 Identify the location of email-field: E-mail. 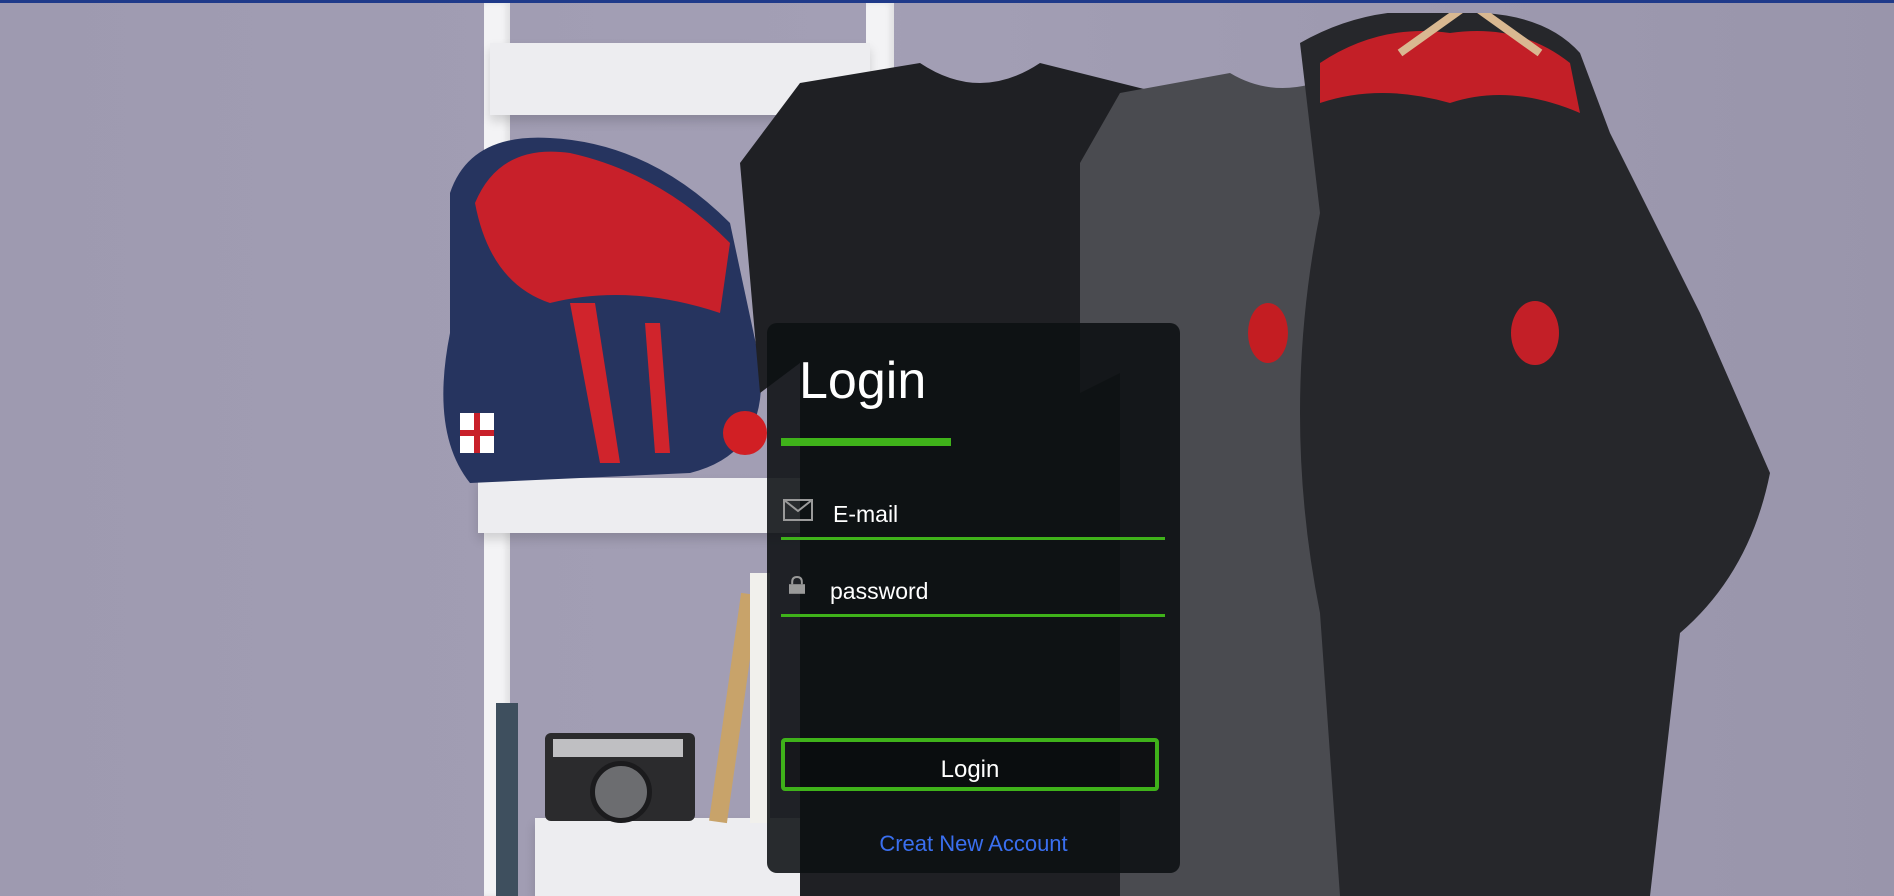
(973, 510).